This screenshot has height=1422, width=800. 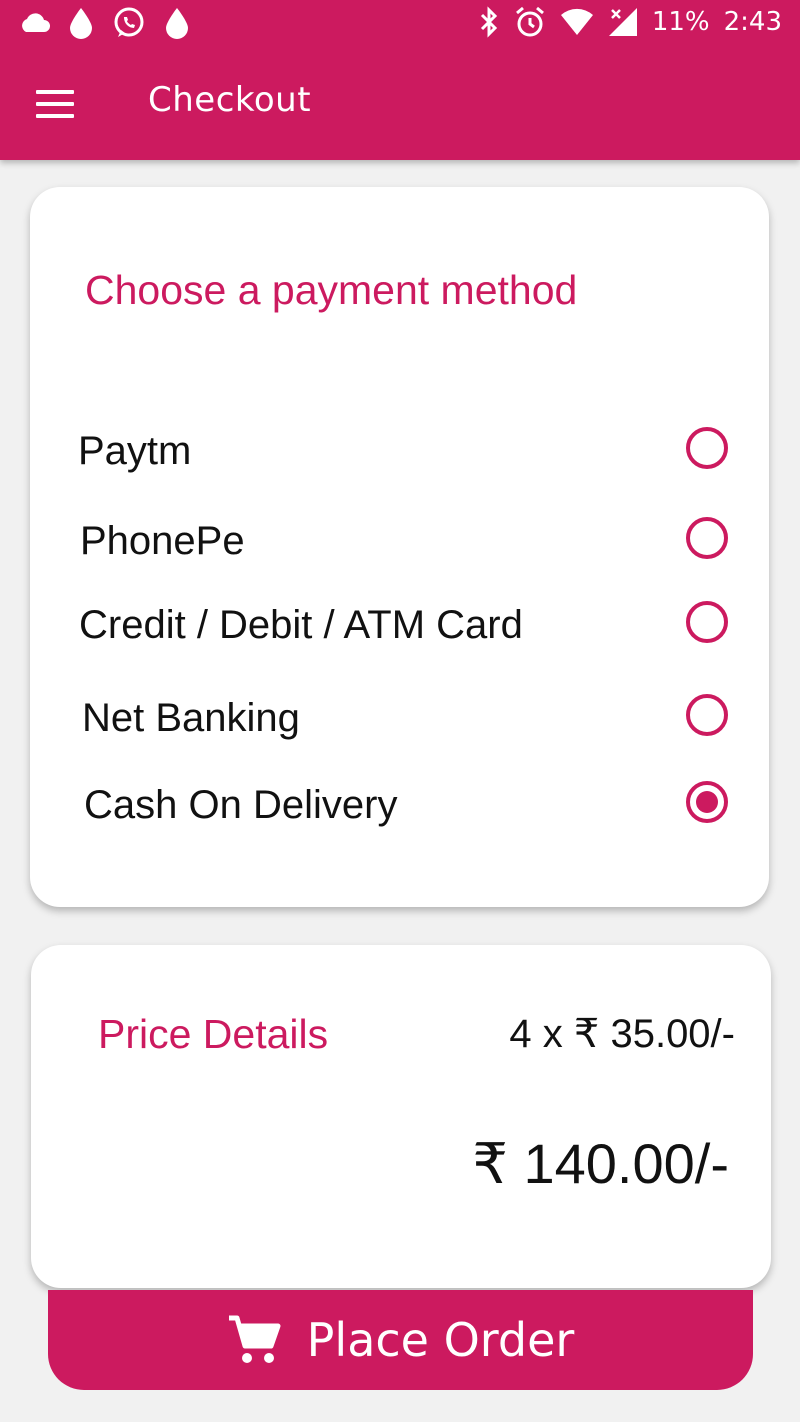 I want to click on payment-option-label: Net Banking, so click(x=191, y=718).